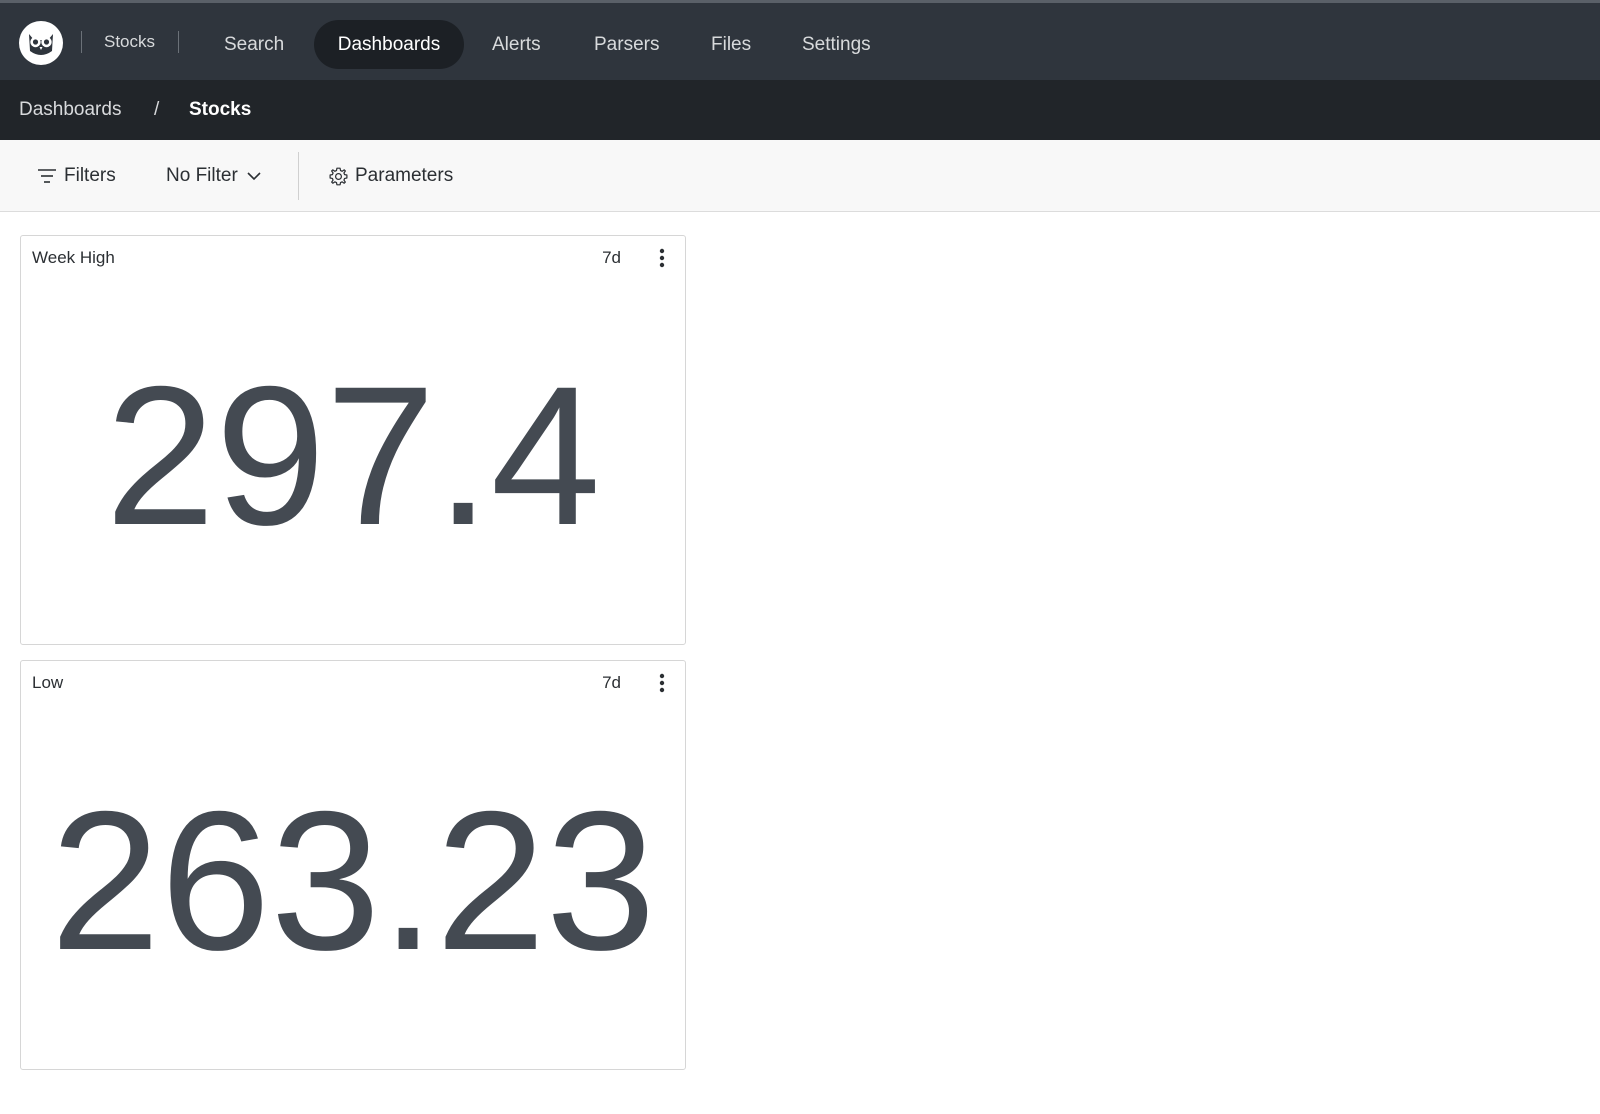 The width and height of the screenshot is (1600, 1114). I want to click on breadcrumb-dashboards: Dashboards, so click(70, 110).